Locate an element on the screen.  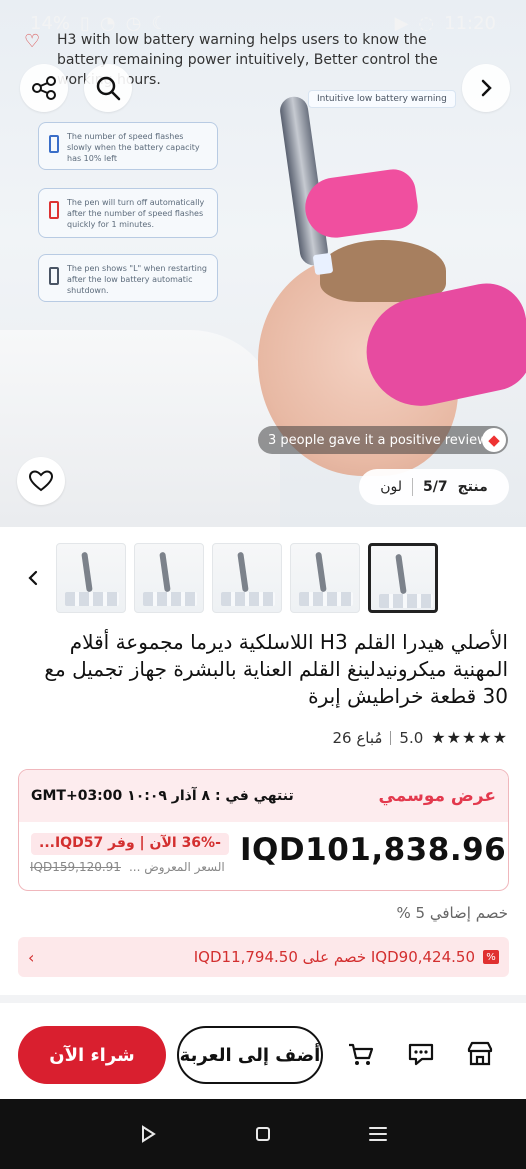
extra-discount: خصم إضافي 5 % is located at coordinates (452, 913).